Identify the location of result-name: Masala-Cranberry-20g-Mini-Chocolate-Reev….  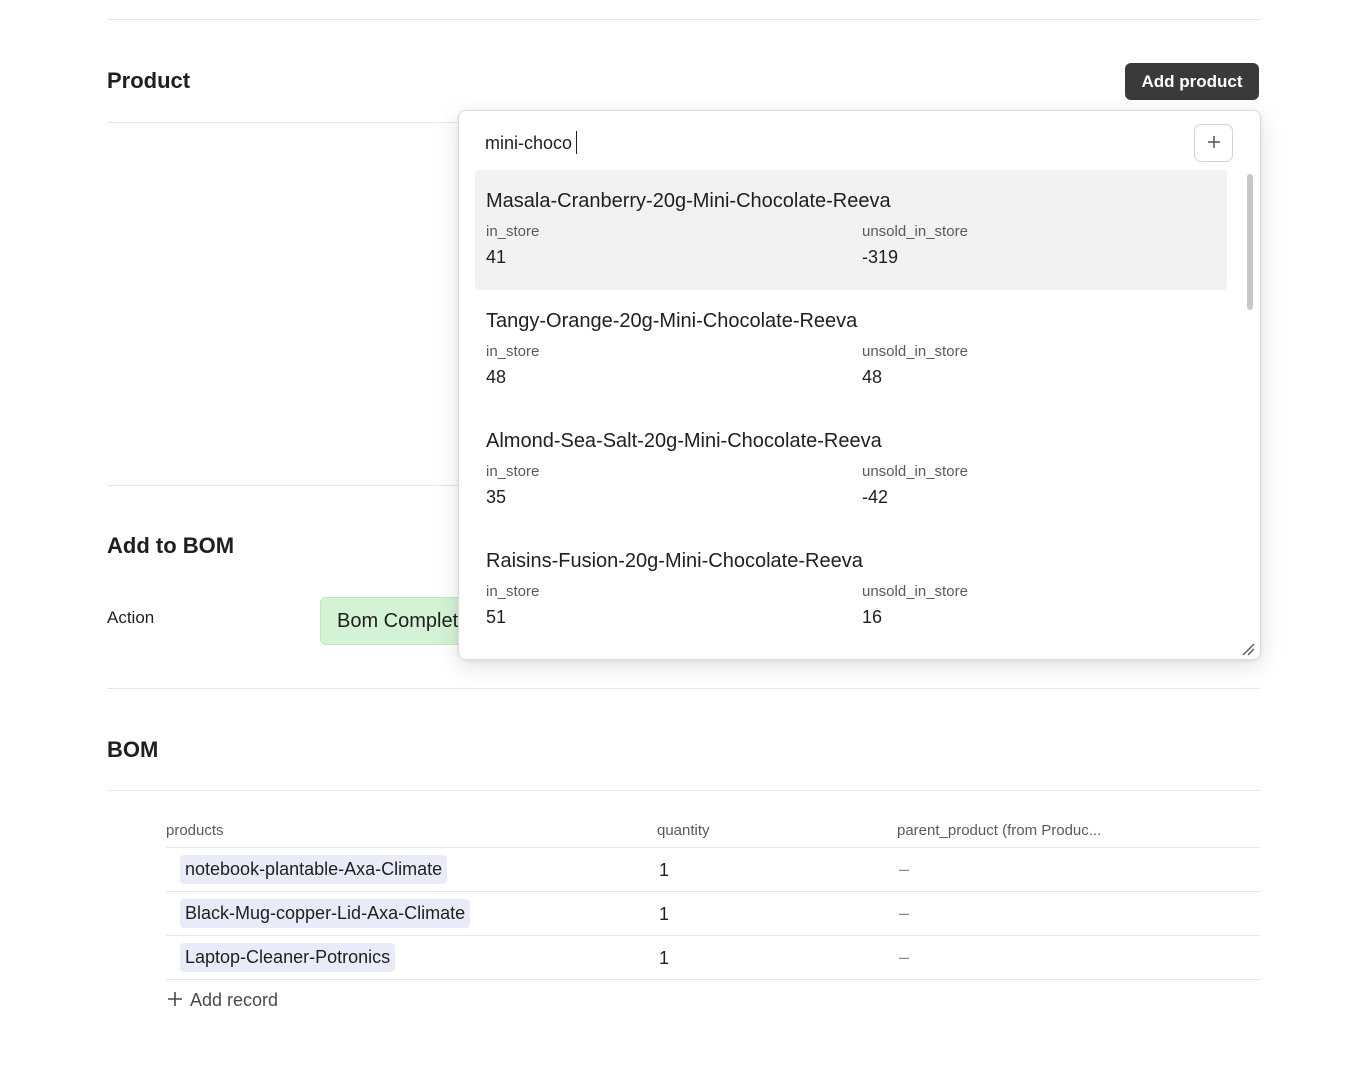
(688, 201).